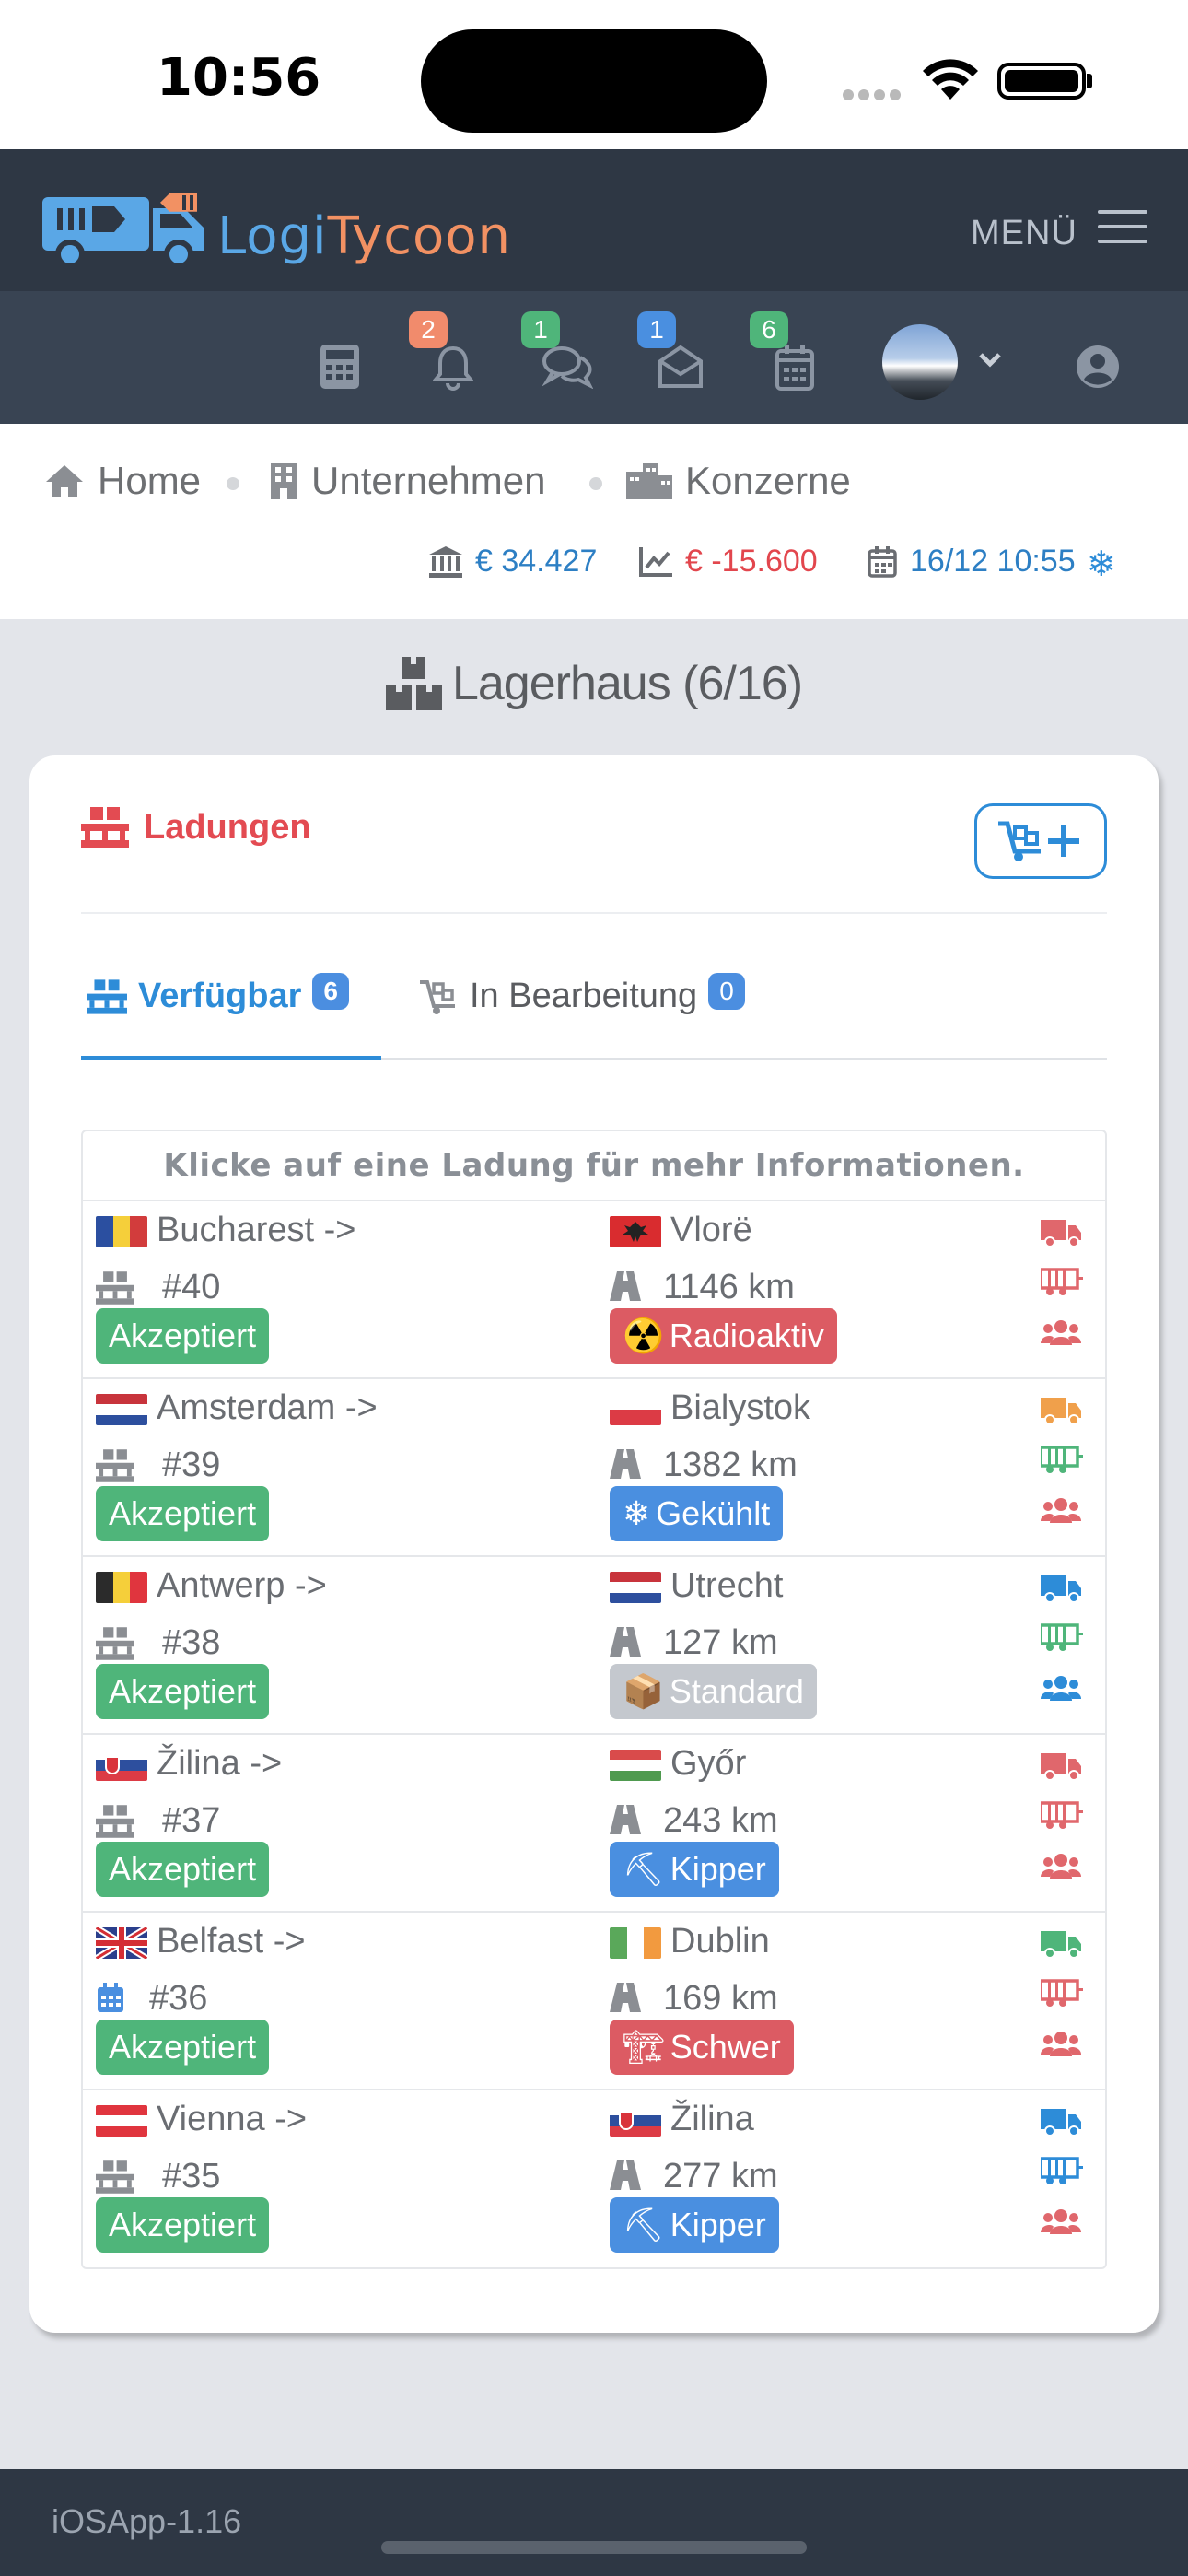 The height and width of the screenshot is (2576, 1188). I want to click on chat-icon, so click(567, 367).